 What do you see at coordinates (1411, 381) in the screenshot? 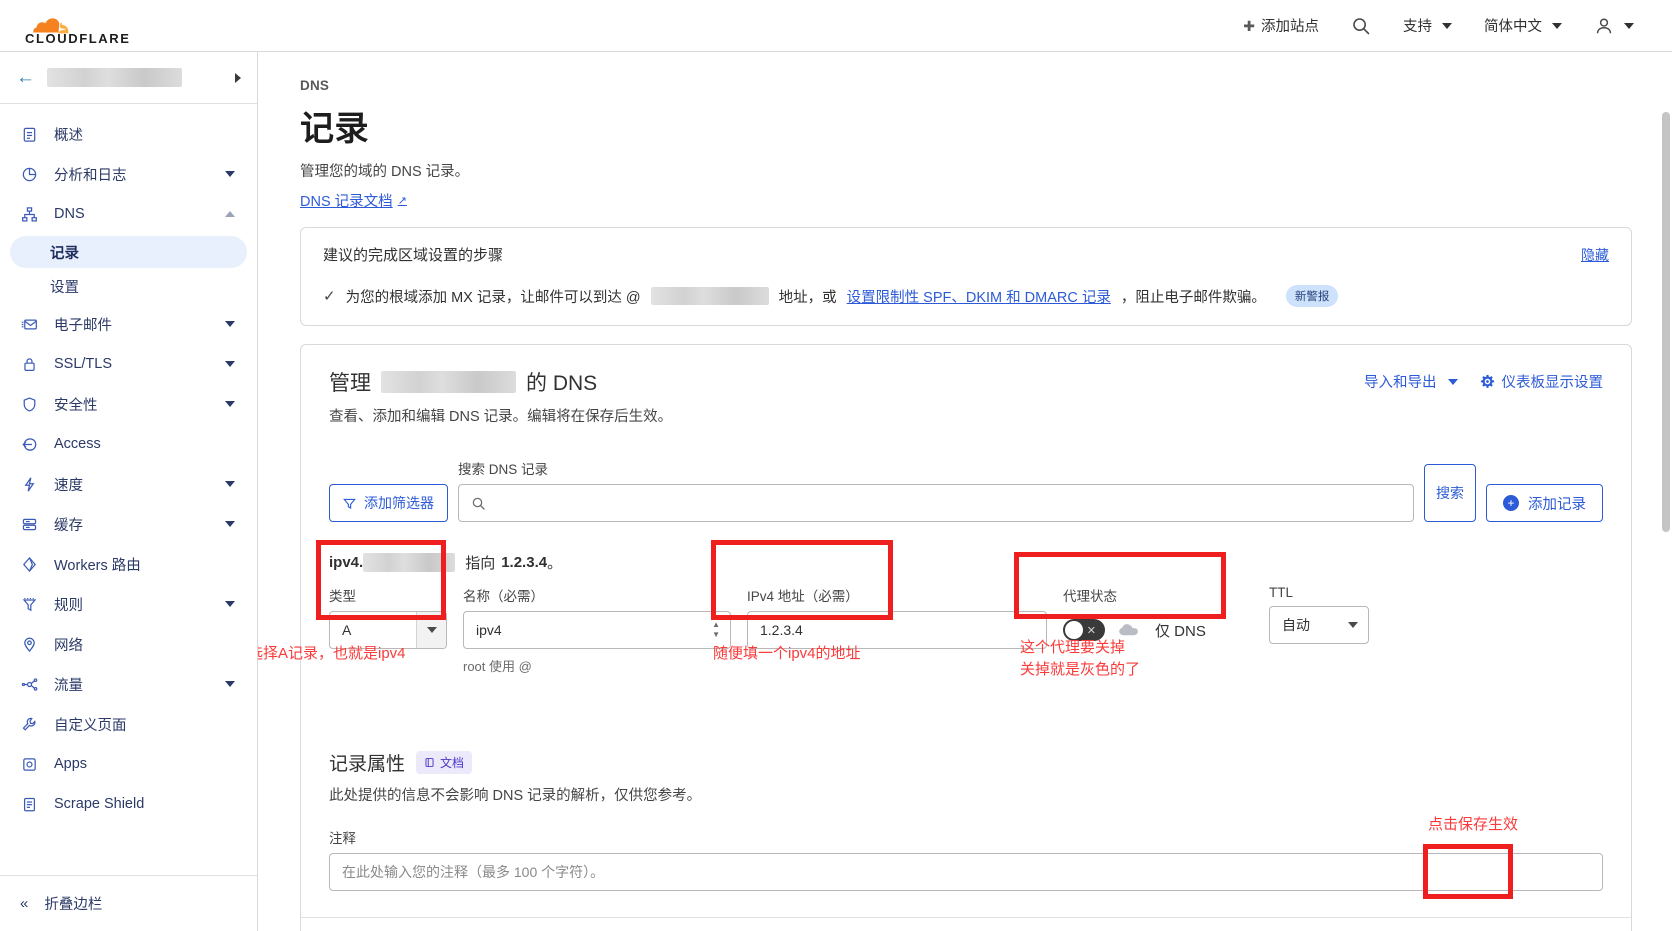
I see `import-export-menu: 导入和导出` at bounding box center [1411, 381].